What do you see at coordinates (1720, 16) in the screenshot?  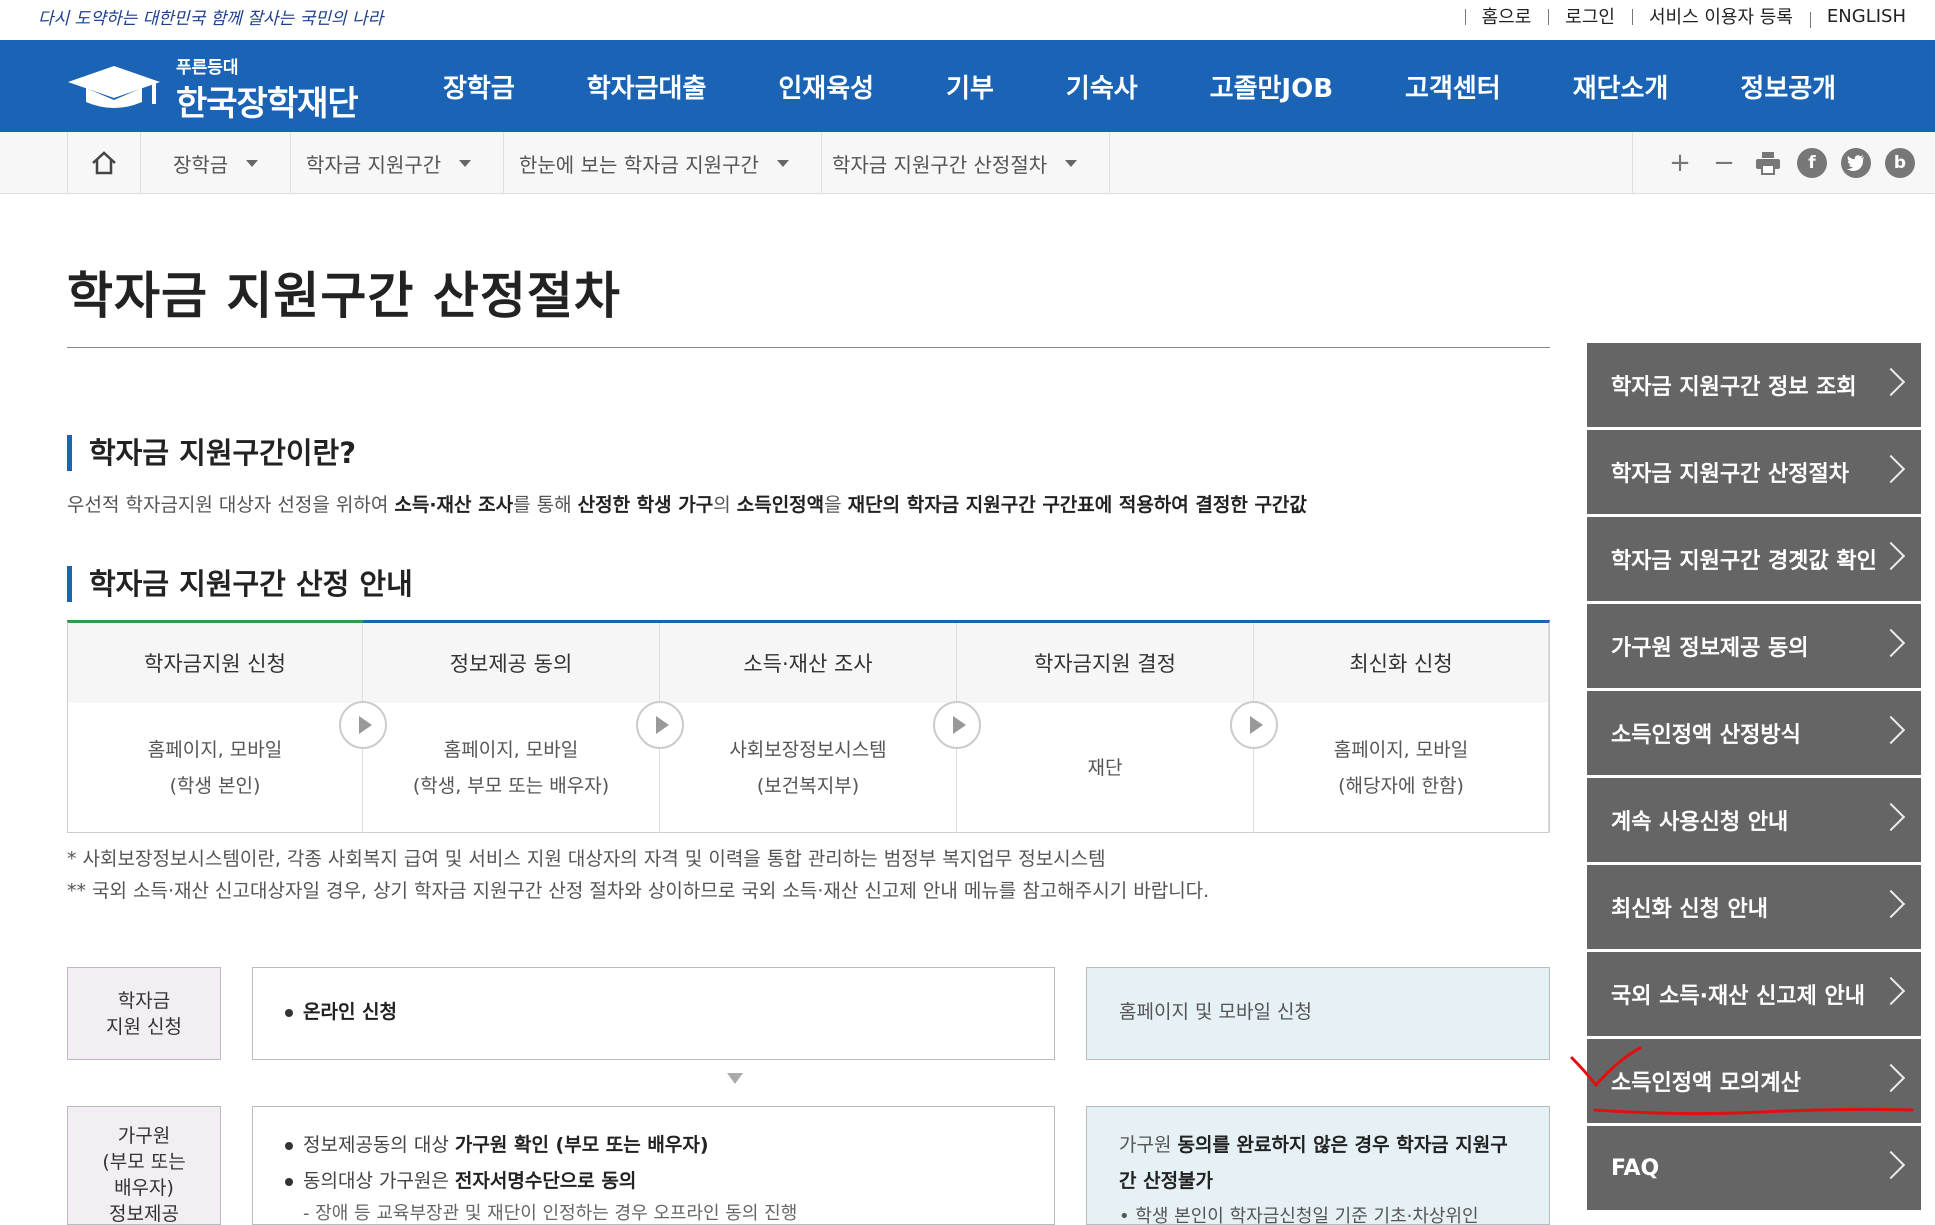 I see `register-link: 서비스 이용자 등록` at bounding box center [1720, 16].